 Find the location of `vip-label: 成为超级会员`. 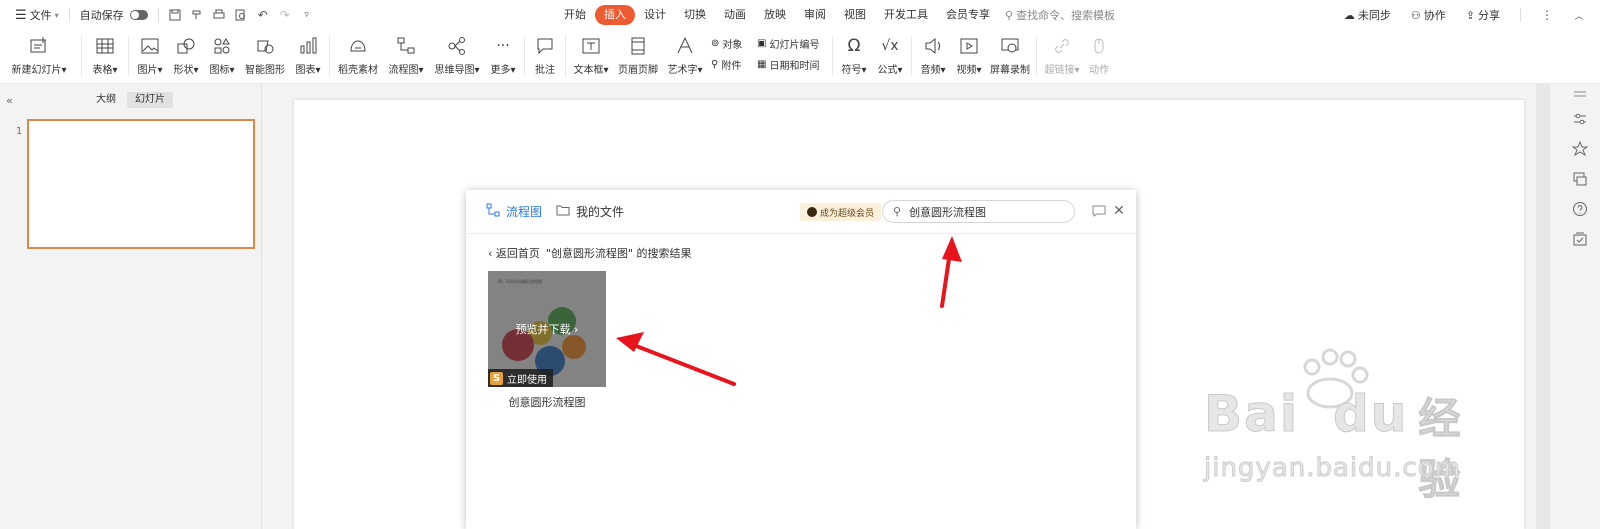

vip-label: 成为超级会员 is located at coordinates (847, 213).